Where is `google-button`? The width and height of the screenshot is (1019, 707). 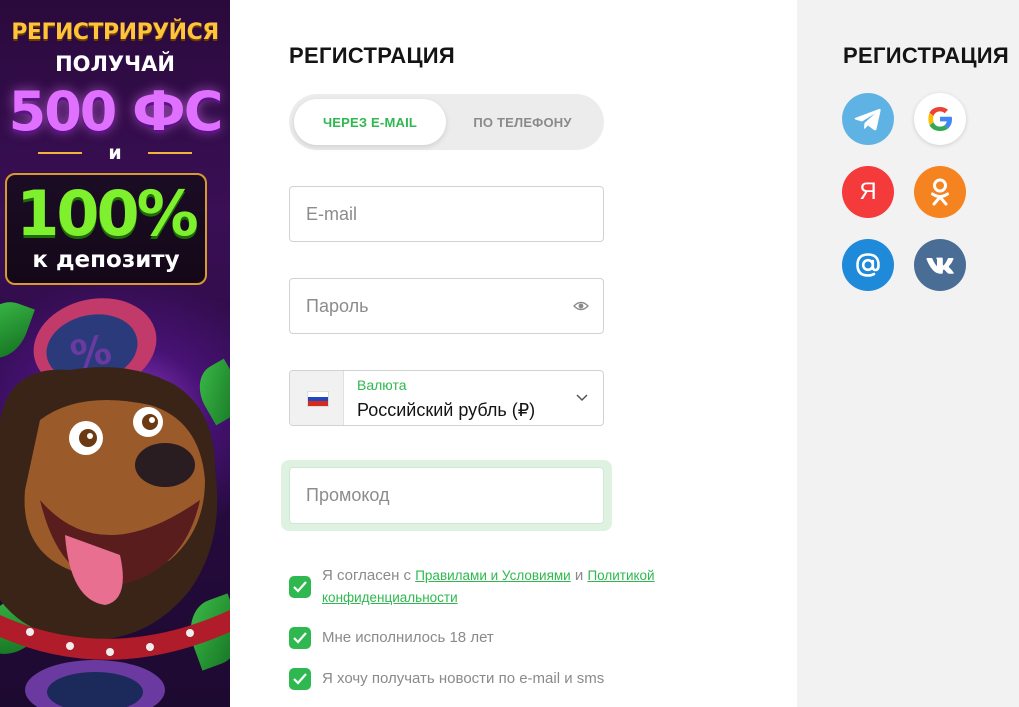
google-button is located at coordinates (940, 119).